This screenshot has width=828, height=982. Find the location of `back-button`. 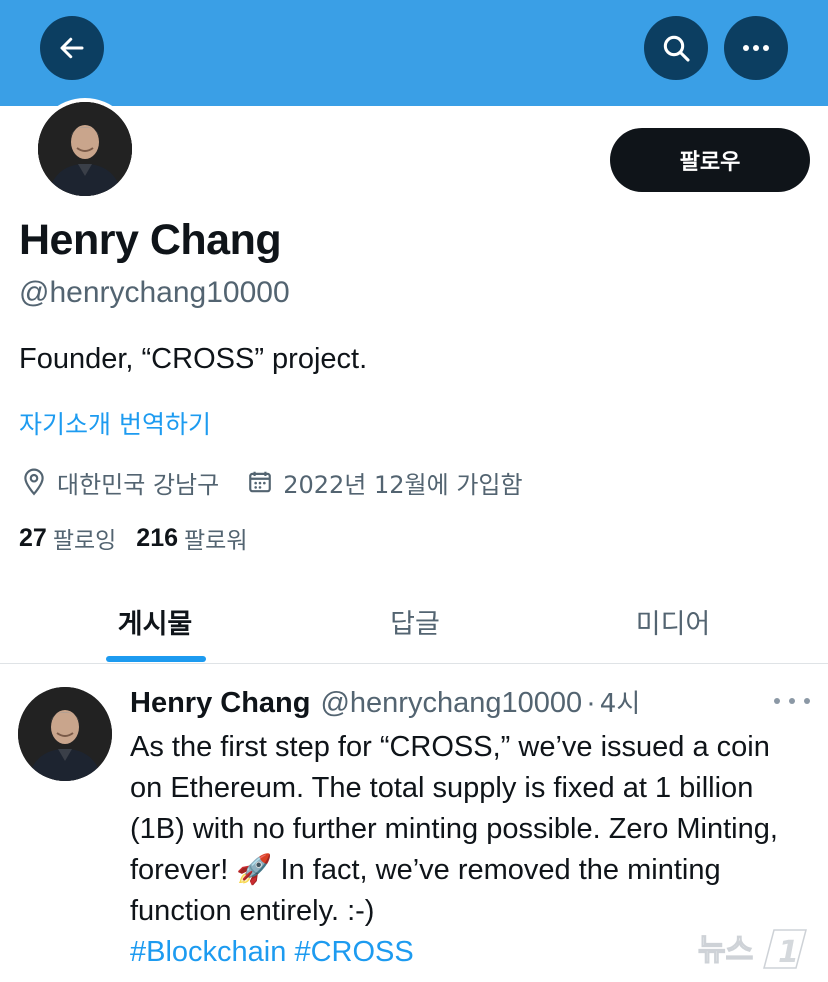

back-button is located at coordinates (72, 48).